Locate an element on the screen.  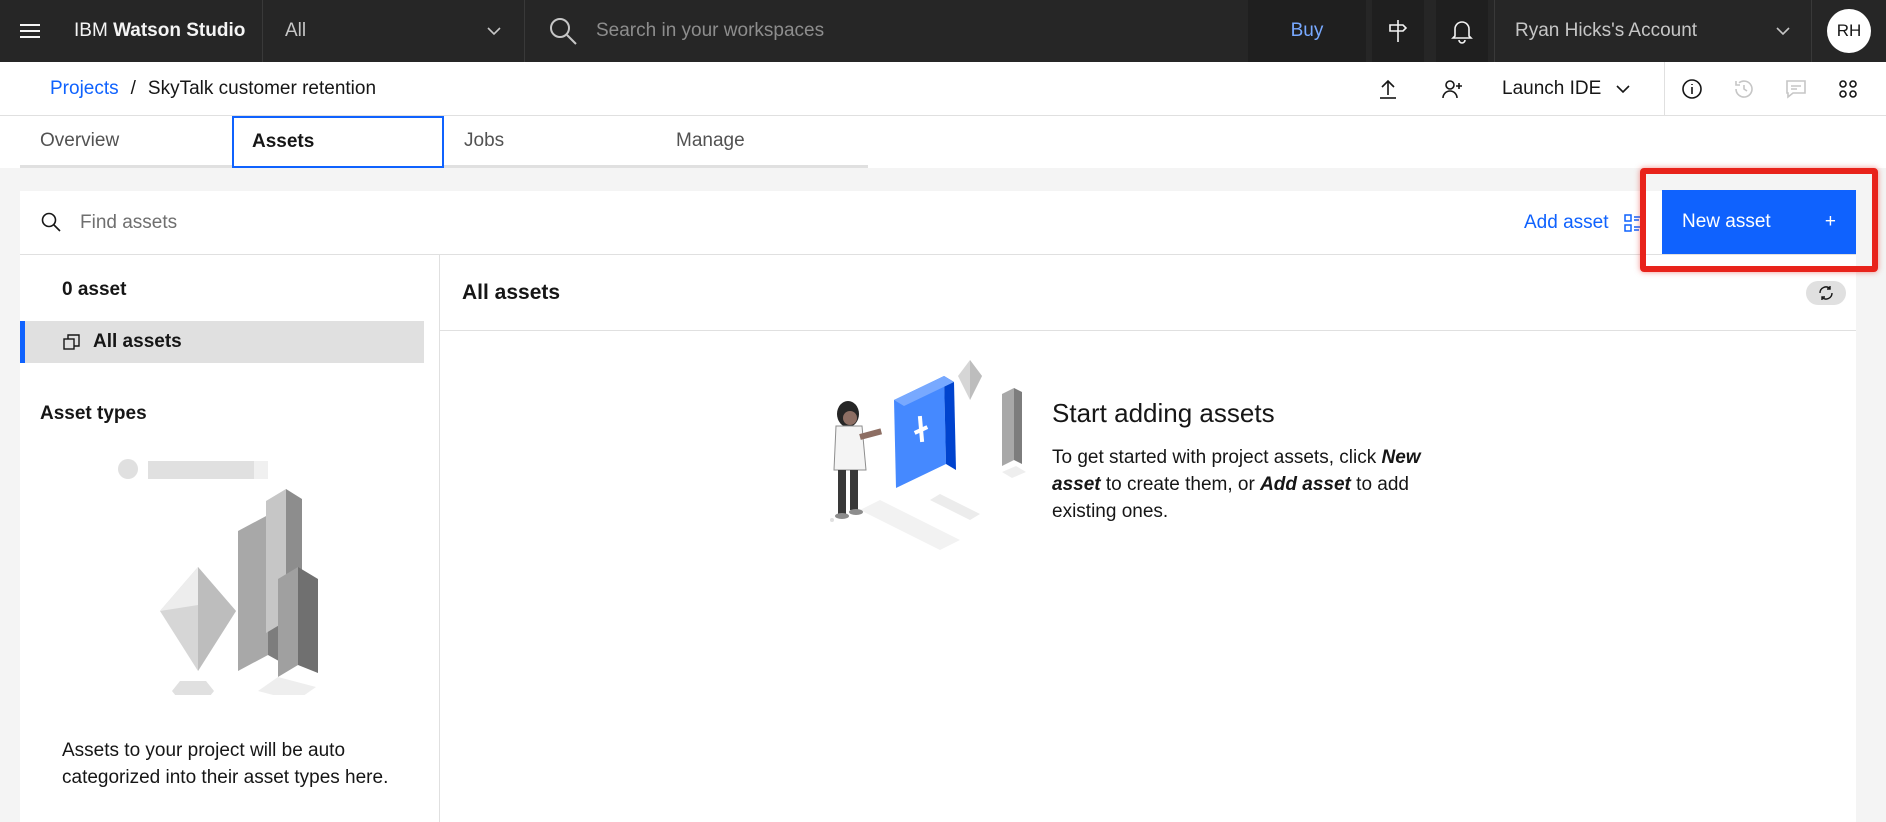
breadcrumb-projects: Projects is located at coordinates (84, 89).